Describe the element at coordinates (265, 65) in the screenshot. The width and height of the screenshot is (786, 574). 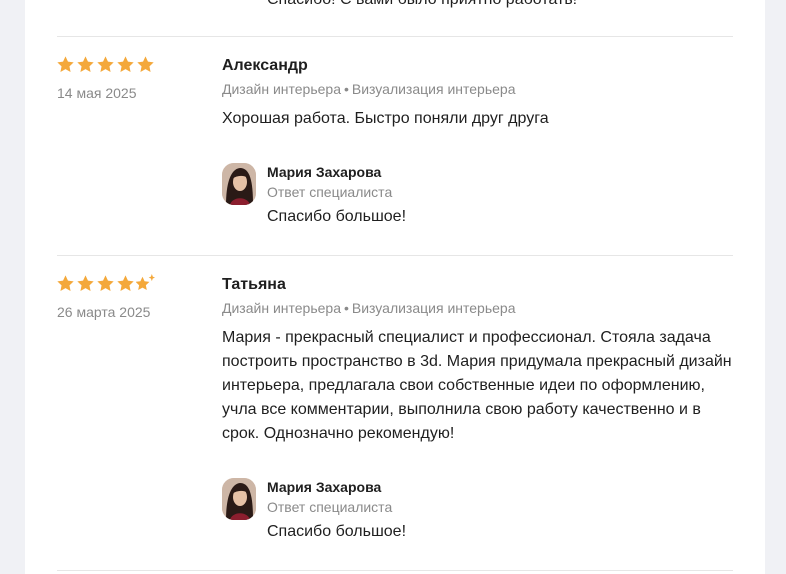
I see `review-author: Александр` at that location.